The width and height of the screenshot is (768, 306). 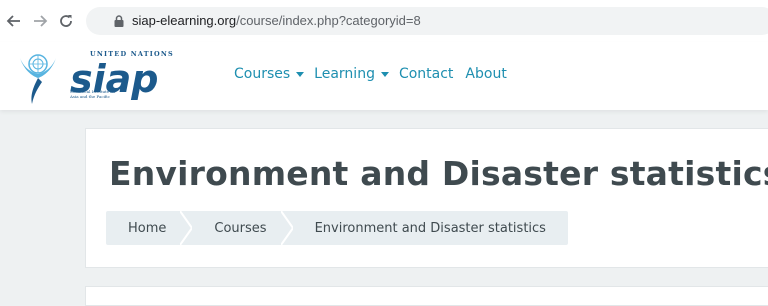 What do you see at coordinates (90, 96) in the screenshot?
I see `logo-subtitle-line-2: Asia and the Pacific` at bounding box center [90, 96].